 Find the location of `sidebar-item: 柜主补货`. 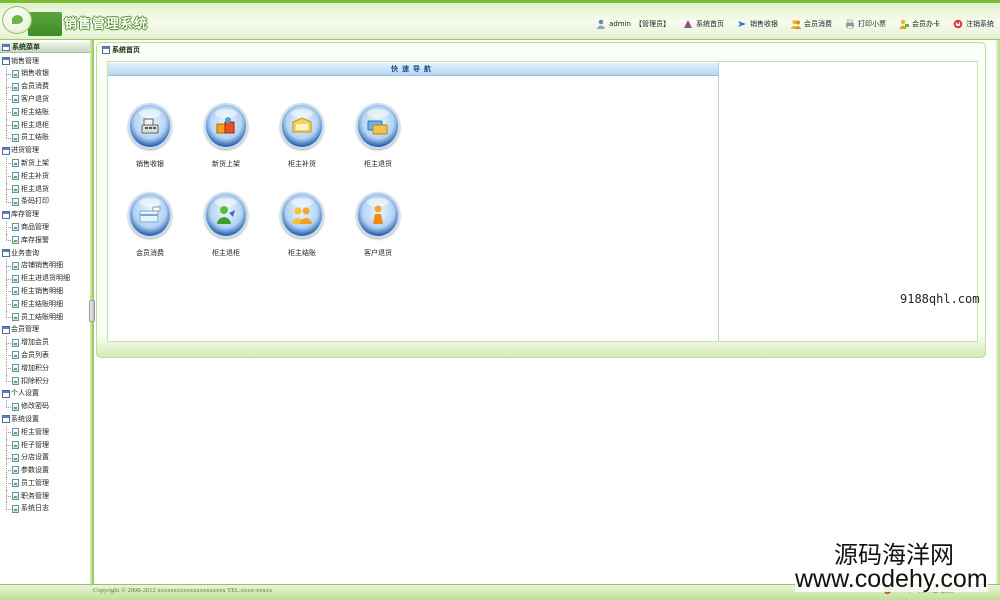

sidebar-item: 柜主补货 is located at coordinates (45, 176).